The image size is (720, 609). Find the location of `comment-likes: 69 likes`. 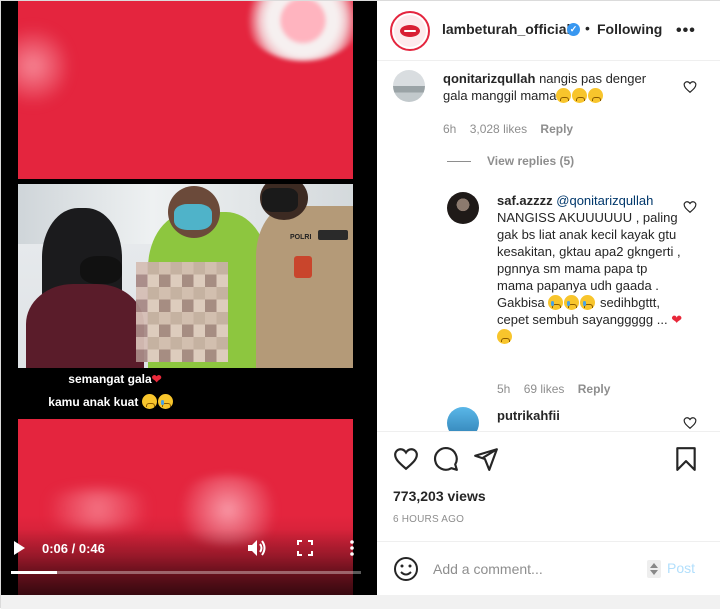

comment-likes: 69 likes is located at coordinates (544, 389).